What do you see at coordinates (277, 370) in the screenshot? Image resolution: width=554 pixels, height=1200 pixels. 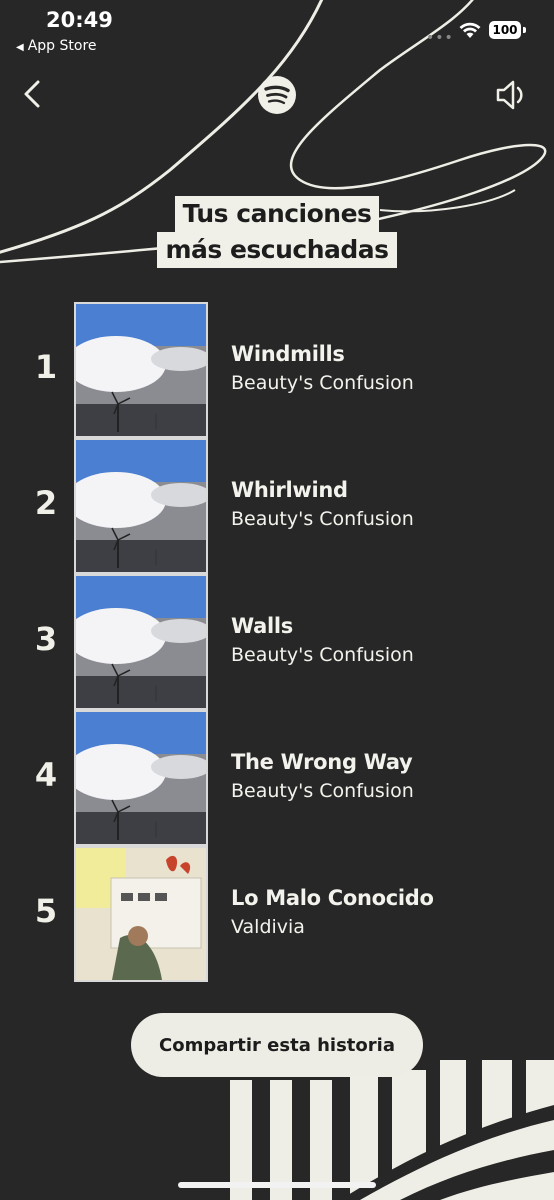 I see `track-row: 1 Windmills Beauty's Confusion` at bounding box center [277, 370].